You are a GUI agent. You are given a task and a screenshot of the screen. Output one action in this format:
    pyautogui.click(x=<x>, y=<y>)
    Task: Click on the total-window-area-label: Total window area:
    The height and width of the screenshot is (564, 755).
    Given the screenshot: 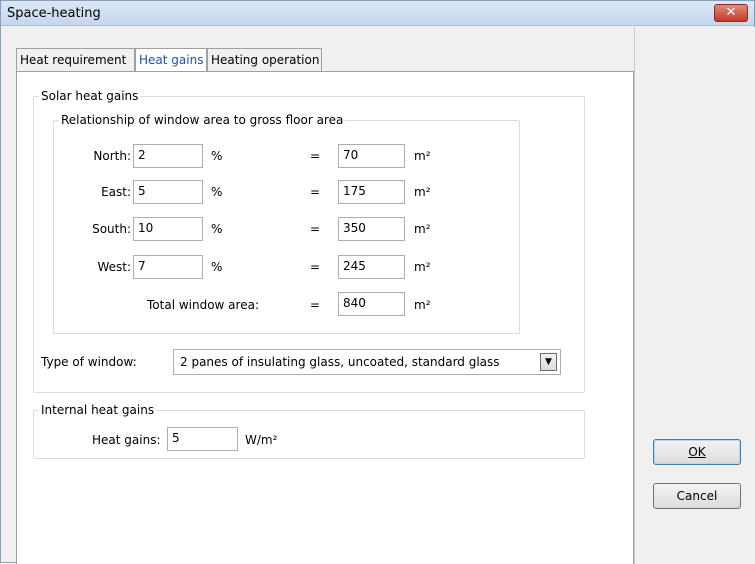 What is the action you would take?
    pyautogui.click(x=203, y=305)
    